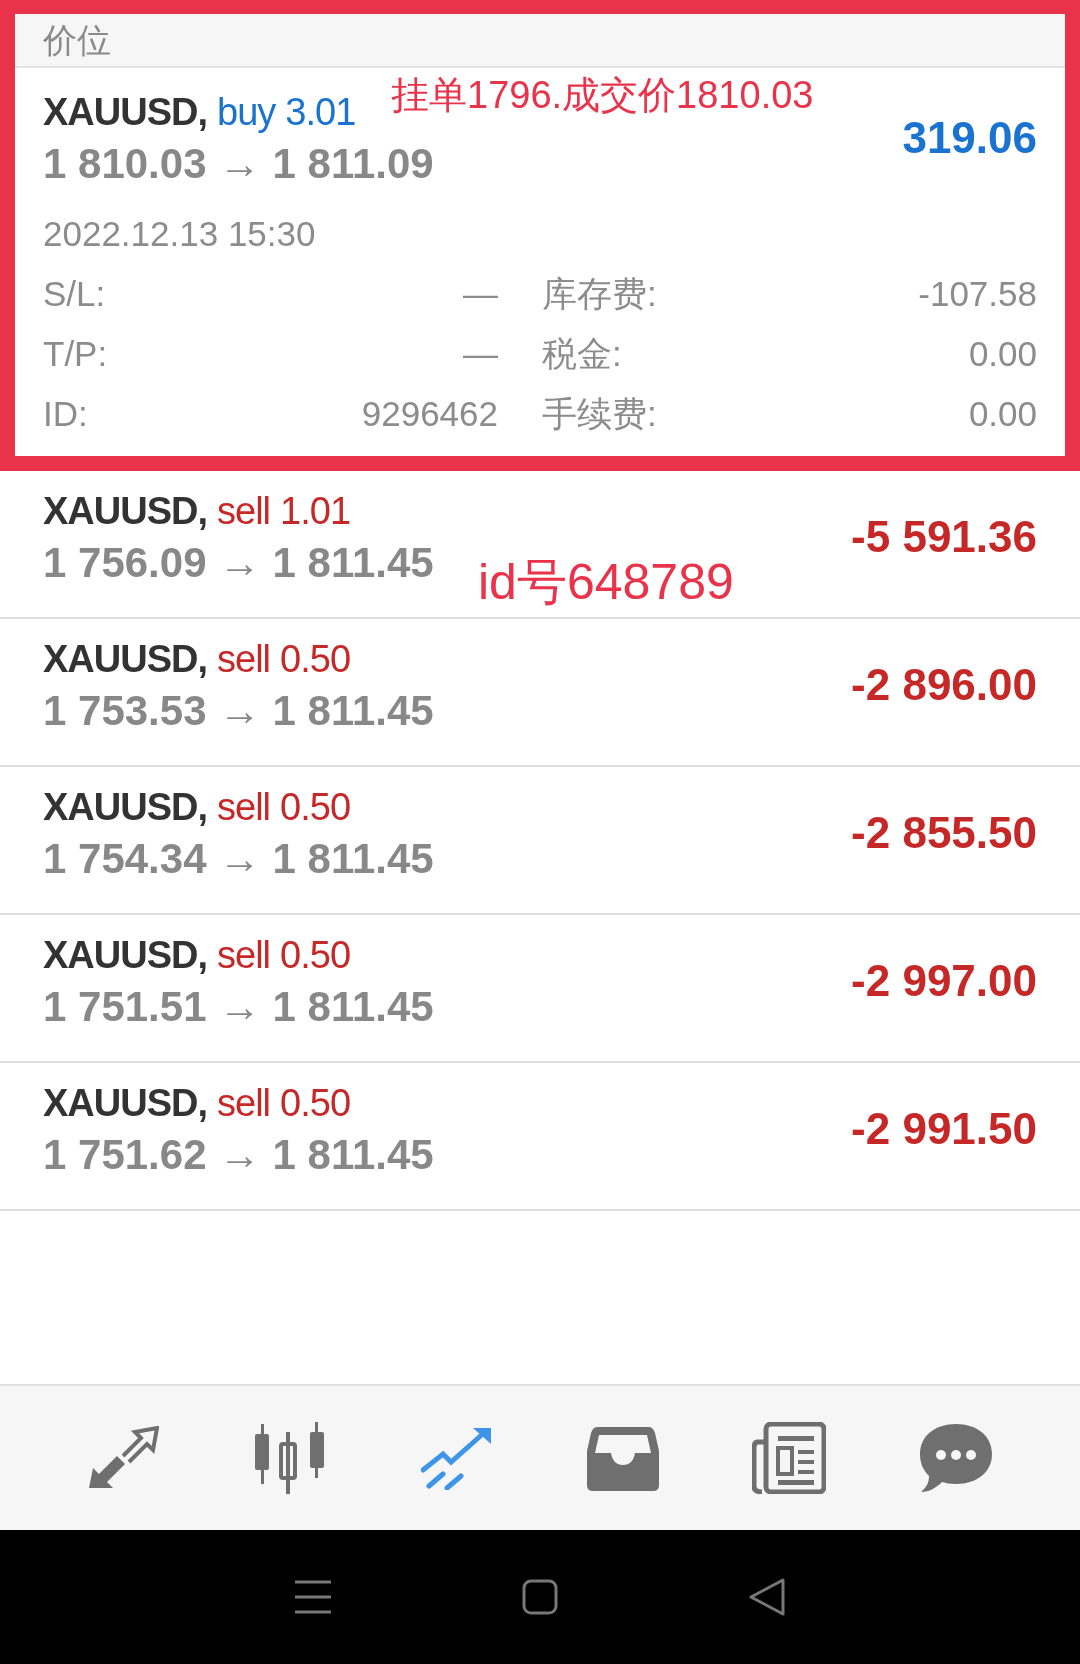 The height and width of the screenshot is (1664, 1080). Describe the element at coordinates (125, 711) in the screenshot. I see `open-price: 1 753.53` at that location.